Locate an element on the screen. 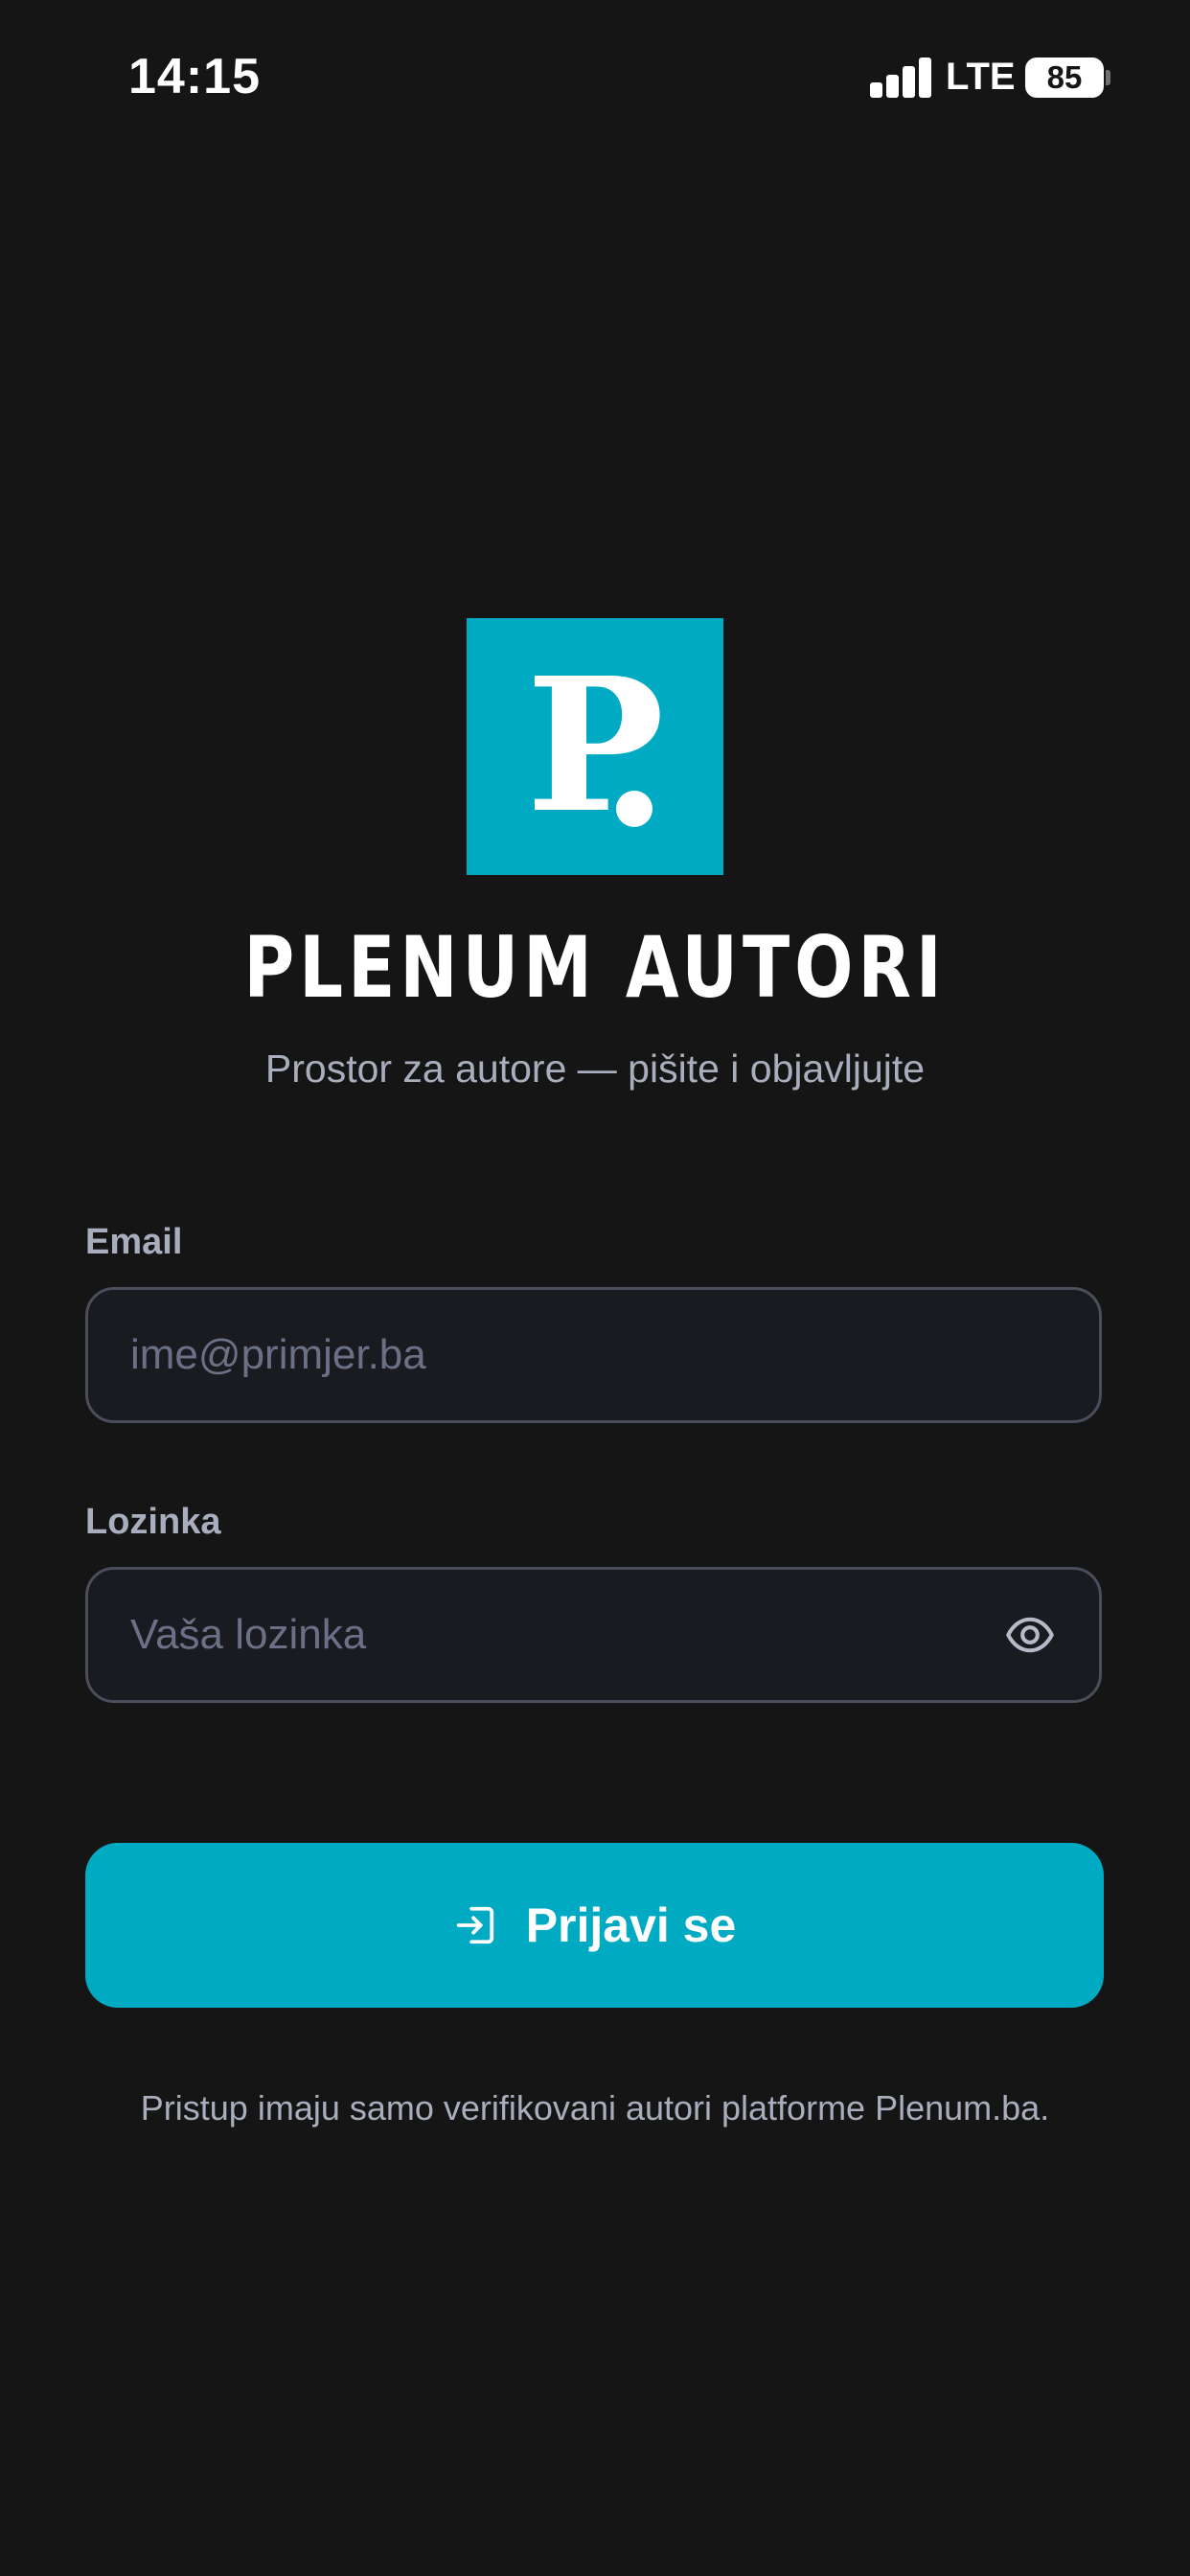 The width and height of the screenshot is (1190, 2576). status-time: 14:15 is located at coordinates (195, 76).